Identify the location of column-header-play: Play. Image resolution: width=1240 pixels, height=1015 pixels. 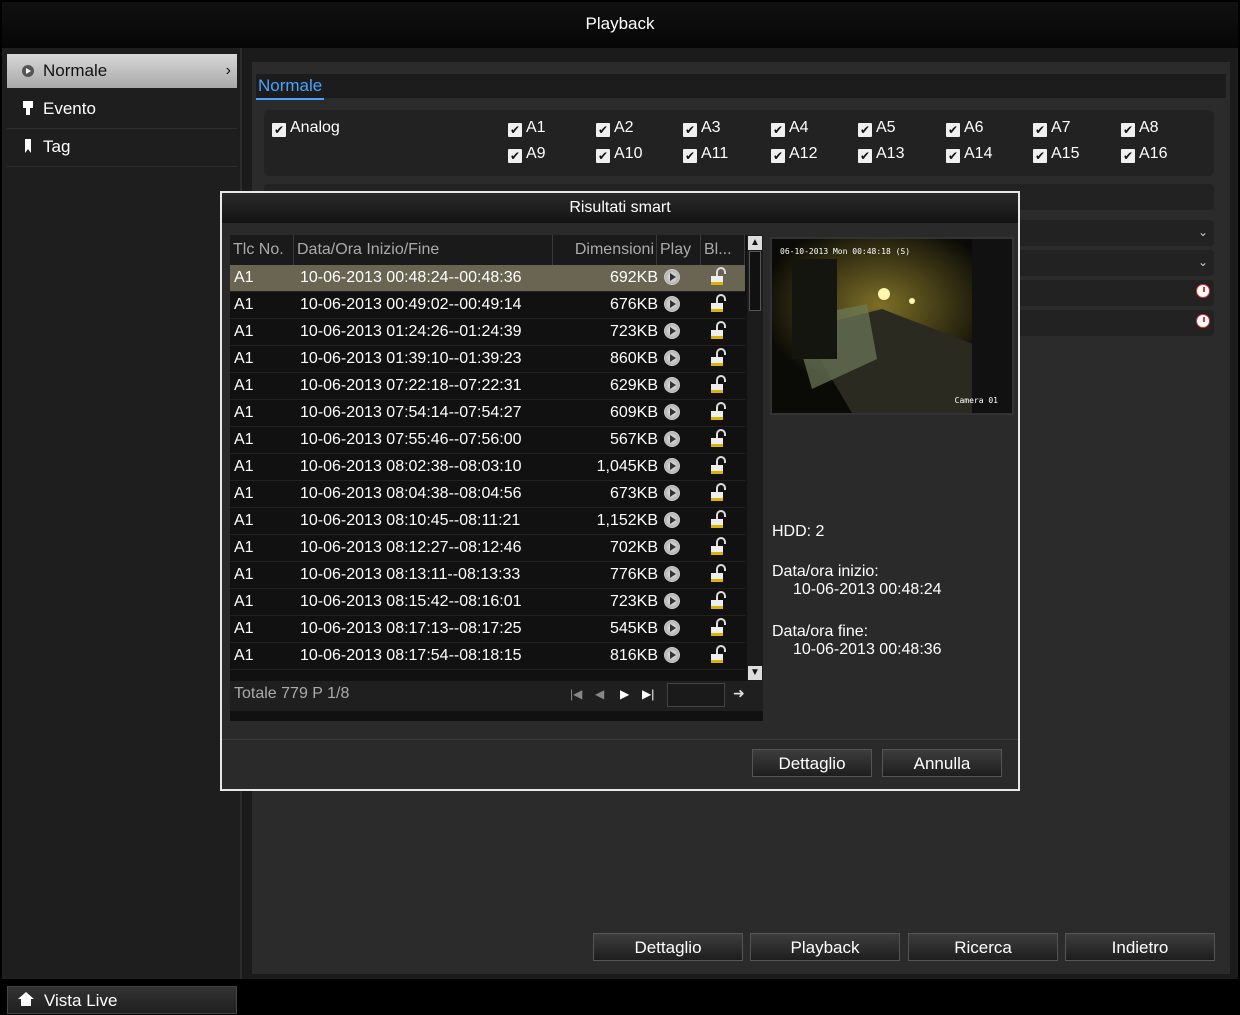
(679, 250).